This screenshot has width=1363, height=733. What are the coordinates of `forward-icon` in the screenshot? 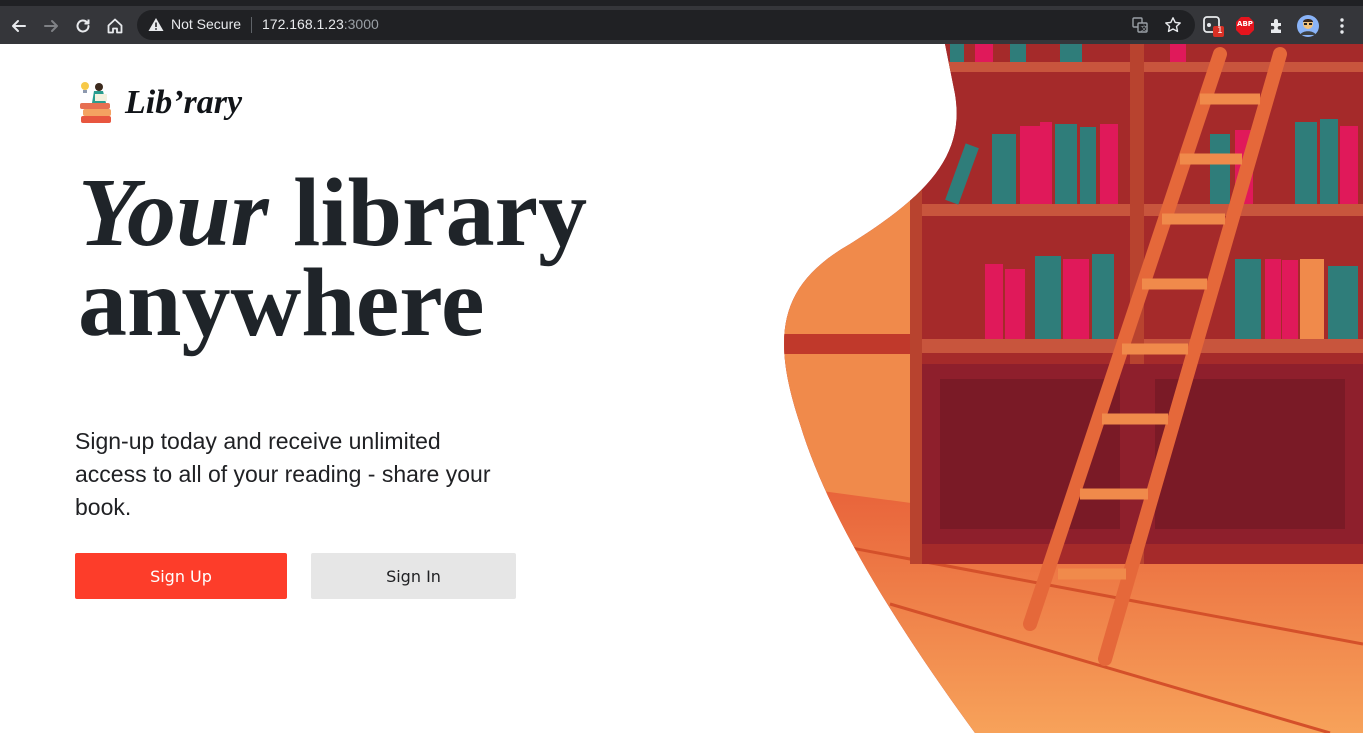 It's located at (51, 26).